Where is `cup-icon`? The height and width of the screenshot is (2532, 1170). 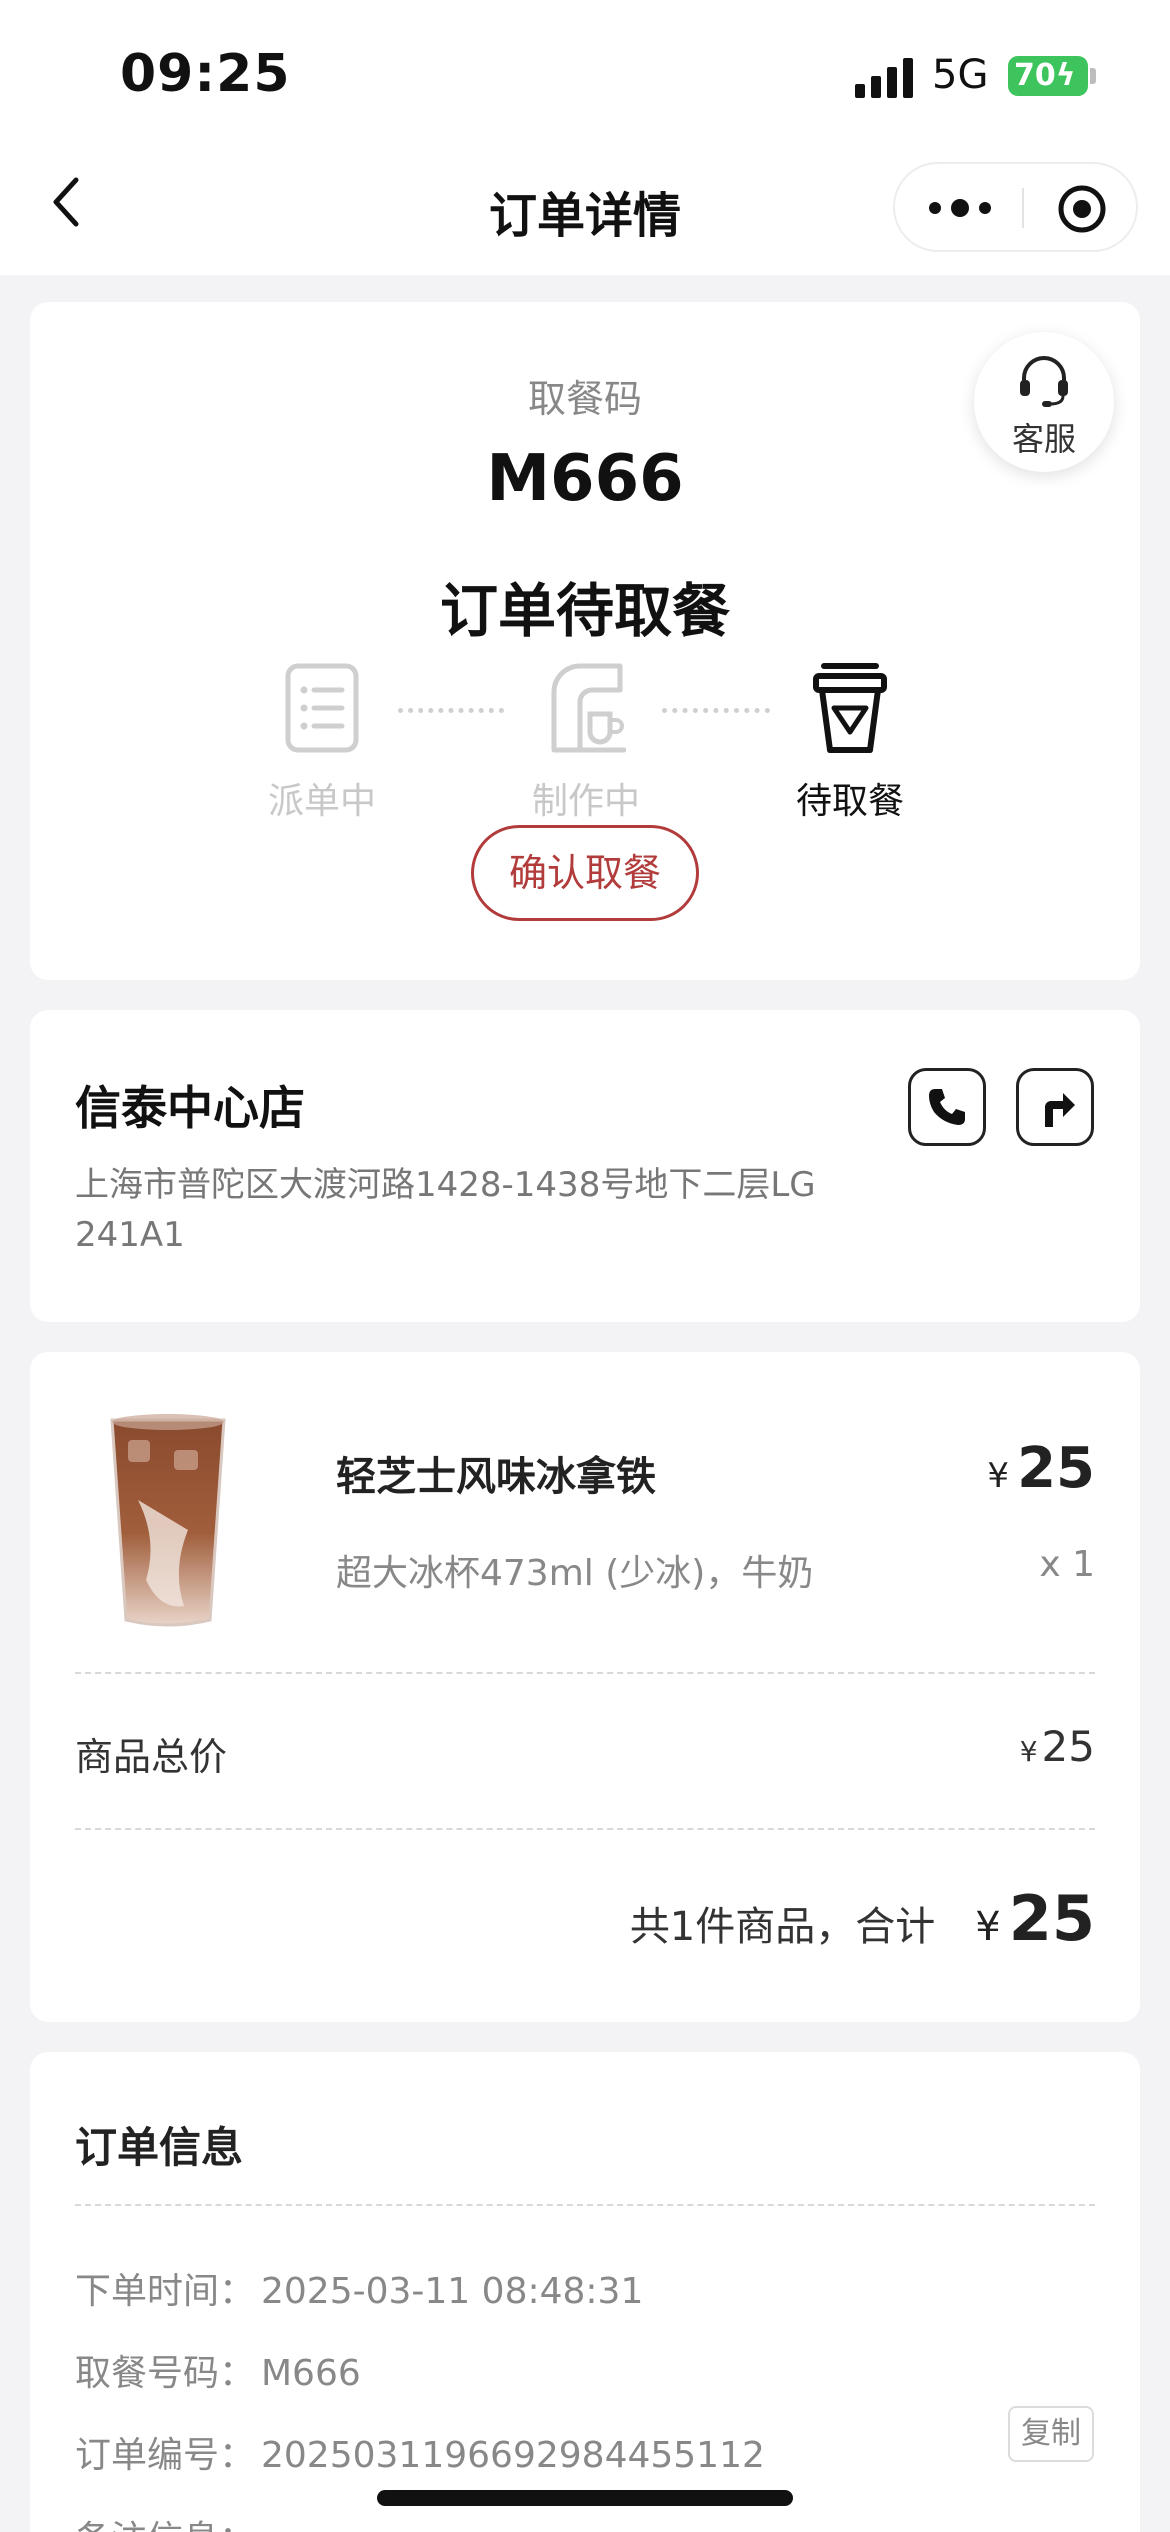 cup-icon is located at coordinates (850, 708).